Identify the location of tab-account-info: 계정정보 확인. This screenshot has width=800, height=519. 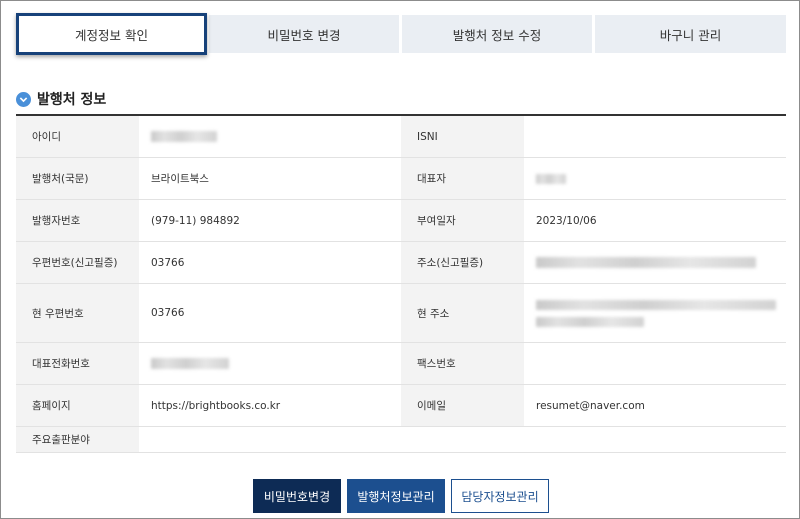
(111, 34).